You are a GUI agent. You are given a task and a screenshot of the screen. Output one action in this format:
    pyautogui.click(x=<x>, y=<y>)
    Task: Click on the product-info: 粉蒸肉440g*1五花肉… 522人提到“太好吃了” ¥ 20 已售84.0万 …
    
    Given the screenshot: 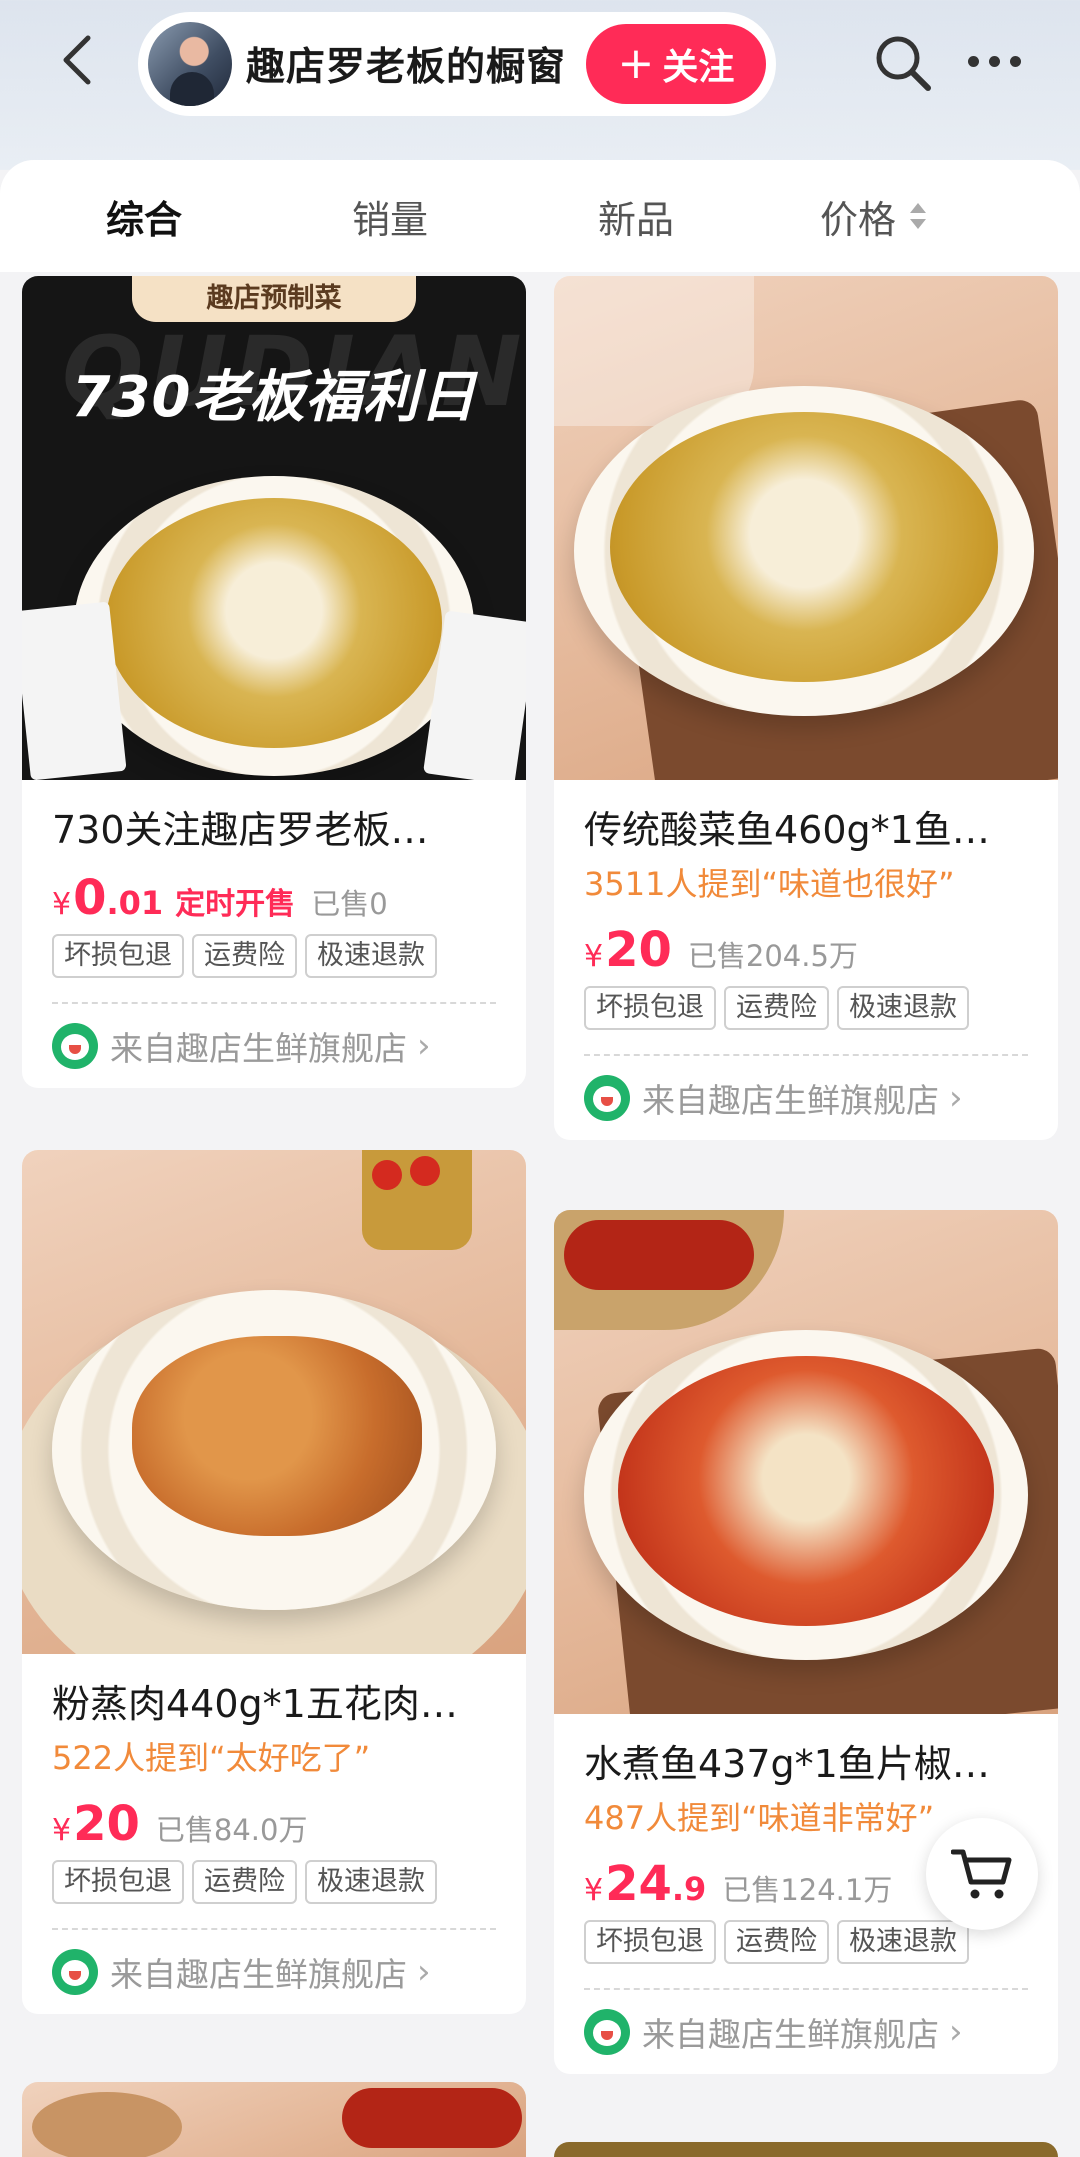 What is the action you would take?
    pyautogui.click(x=274, y=1834)
    